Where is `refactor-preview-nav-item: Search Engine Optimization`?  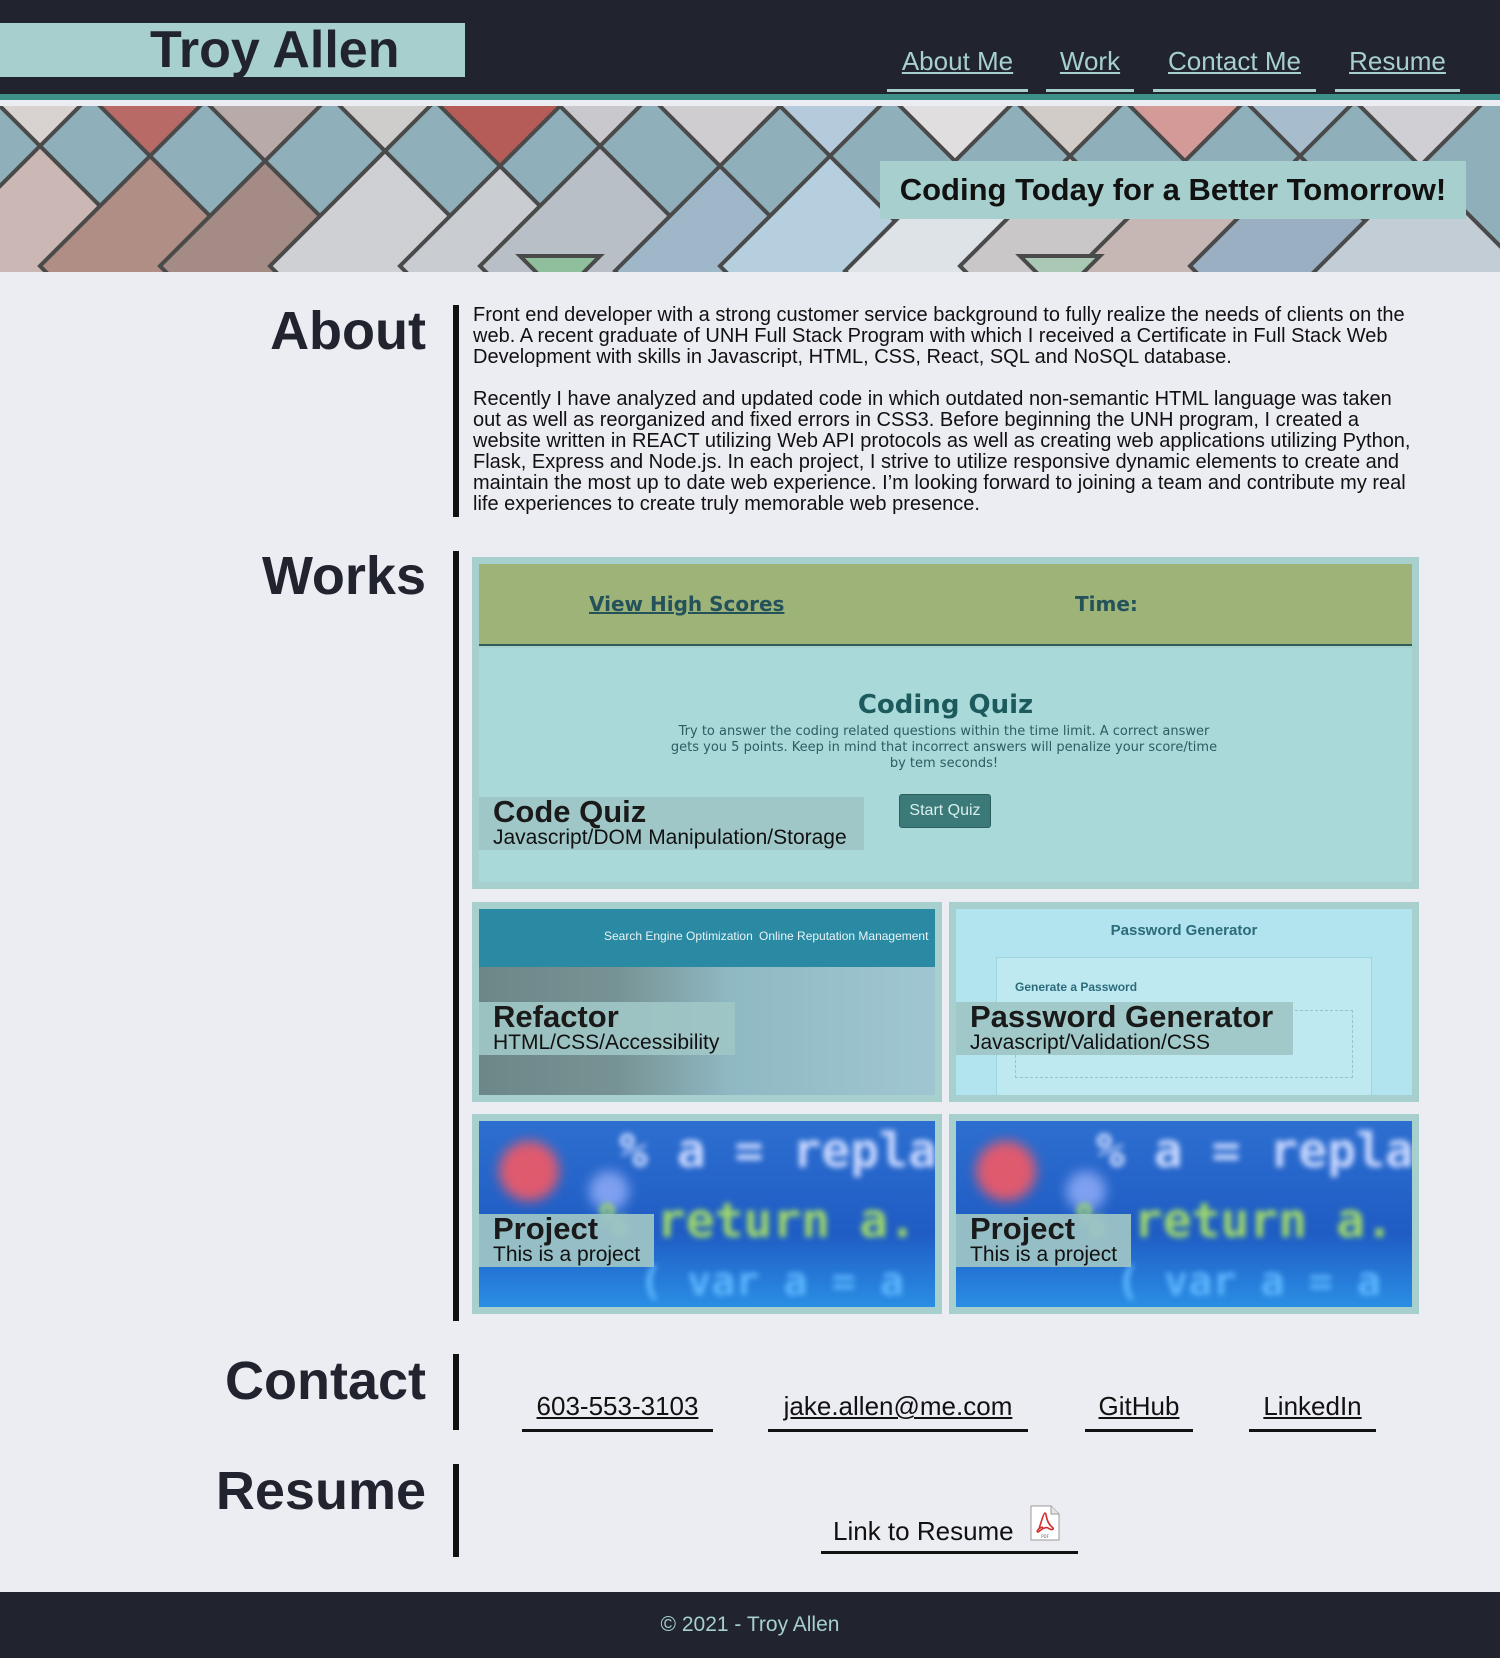 refactor-preview-nav-item: Search Engine Optimization is located at coordinates (678, 936).